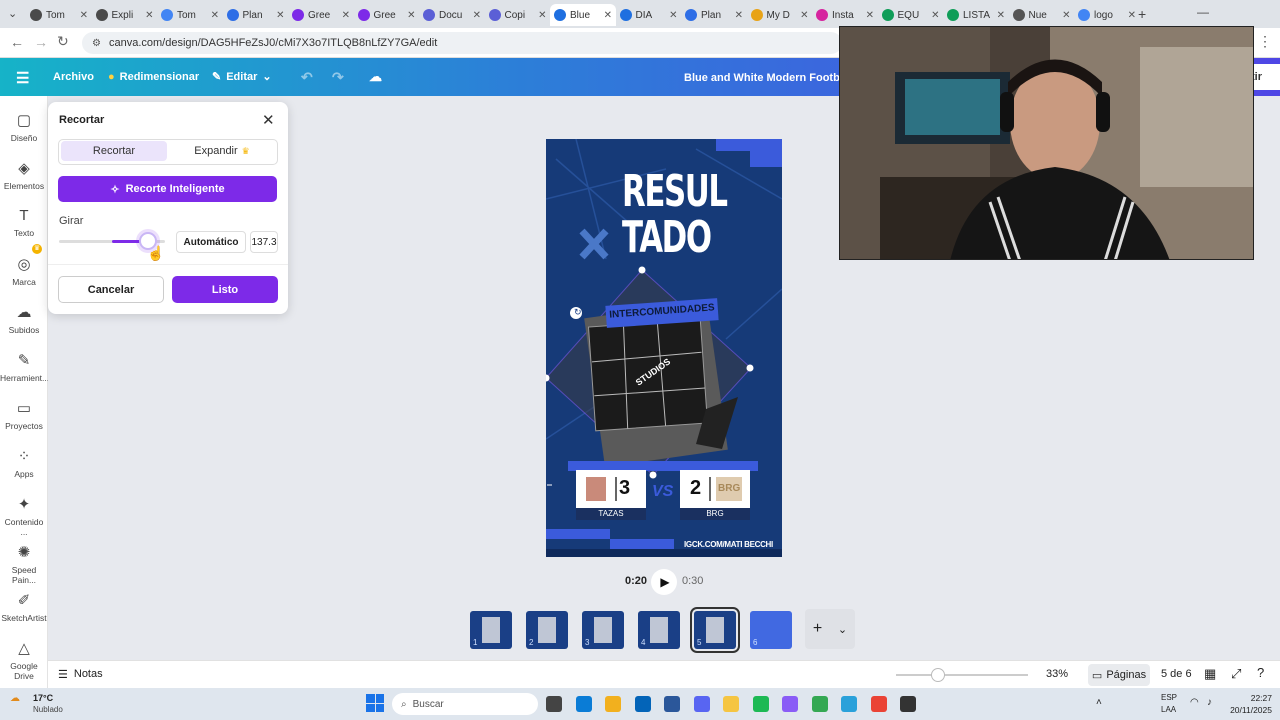 This screenshot has width=1280, height=720. Describe the element at coordinates (12, 13) in the screenshot. I see `tab-search-chevron-icon: ⌄` at that location.